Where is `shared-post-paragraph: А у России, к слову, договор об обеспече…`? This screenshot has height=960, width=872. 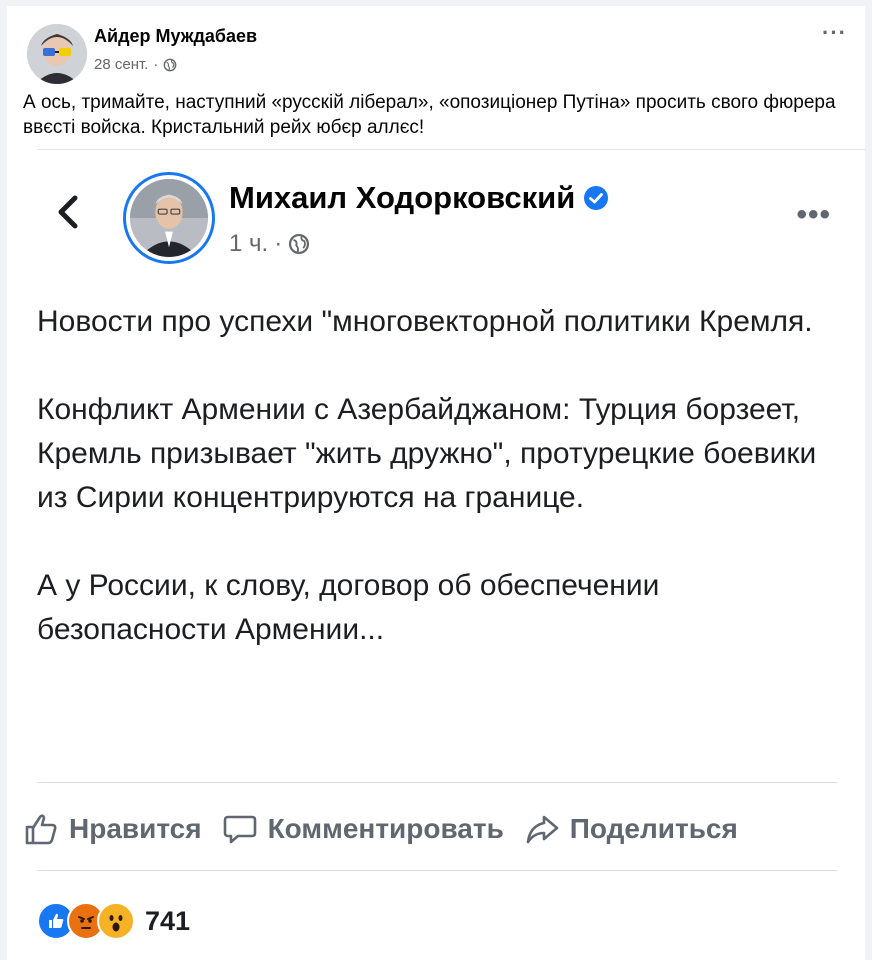
shared-post-paragraph: А у России, к слову, договор об обеспече… is located at coordinates (348, 607).